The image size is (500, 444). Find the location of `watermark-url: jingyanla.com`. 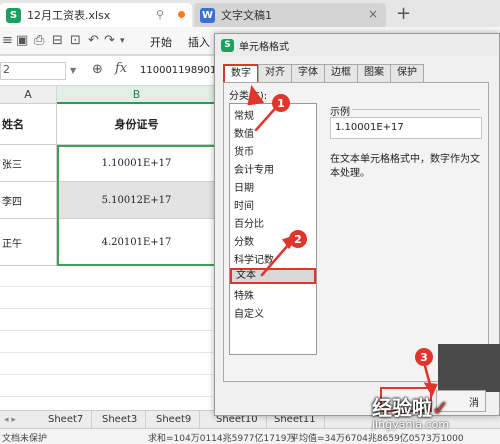

watermark-url: jingyanla.com is located at coordinates (411, 424).